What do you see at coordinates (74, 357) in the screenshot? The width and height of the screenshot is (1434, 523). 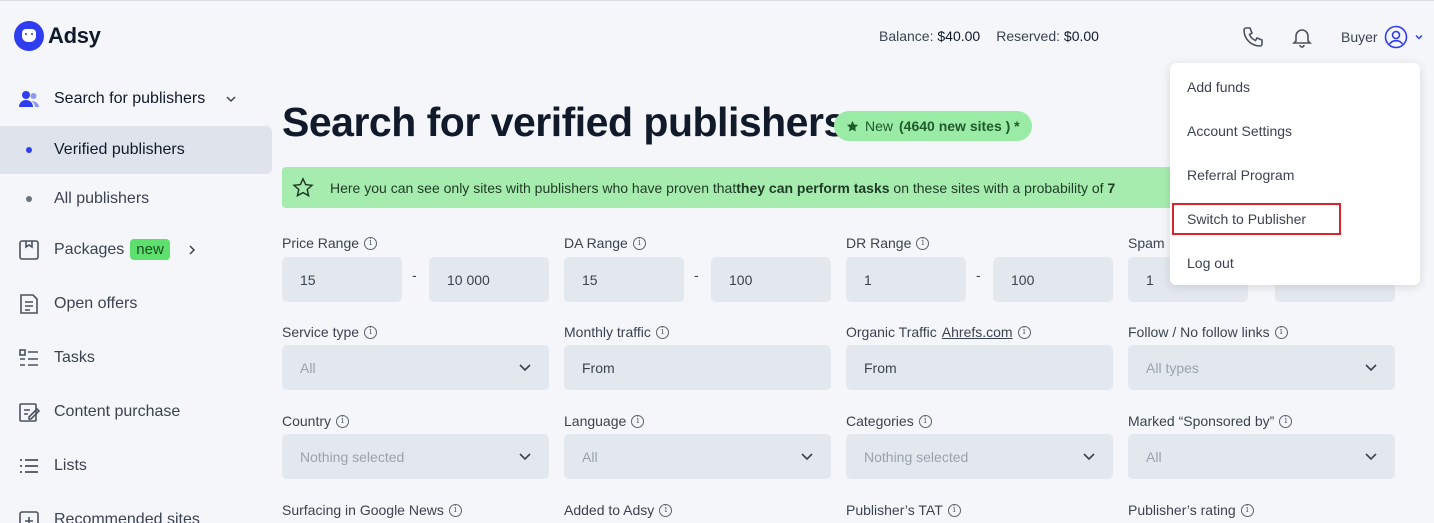 I see `sidebar-item-label: Tasks` at bounding box center [74, 357].